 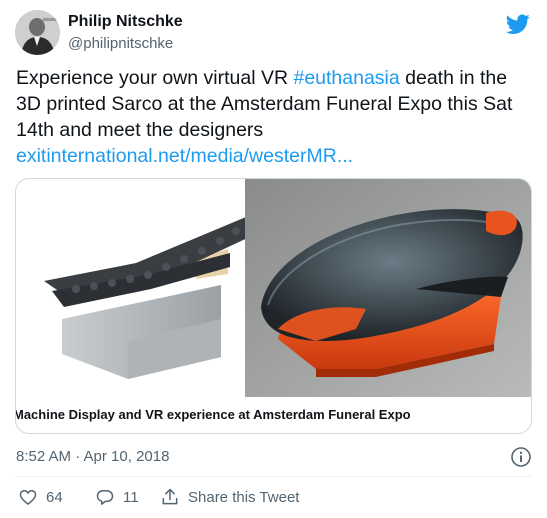 What do you see at coordinates (54, 497) in the screenshot?
I see `like-count: 64` at bounding box center [54, 497].